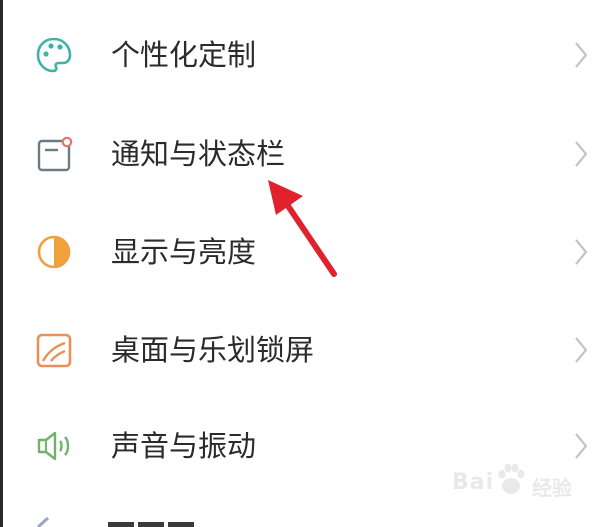 Image resolution: width=598 pixels, height=527 pixels. What do you see at coordinates (54, 350) in the screenshot?
I see `wallpaper-icon` at bounding box center [54, 350].